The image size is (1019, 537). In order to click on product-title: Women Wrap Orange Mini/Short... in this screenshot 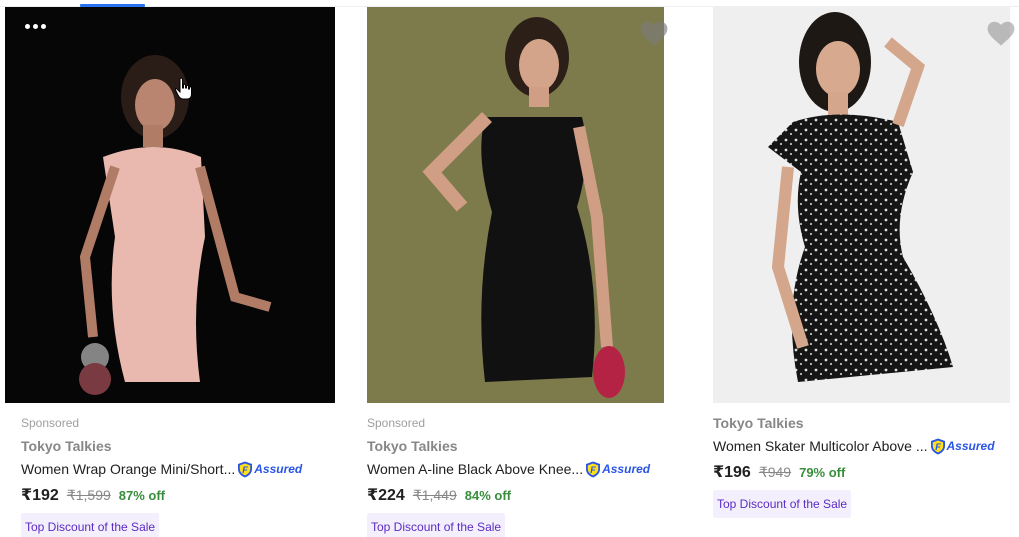, I will do `click(128, 469)`.